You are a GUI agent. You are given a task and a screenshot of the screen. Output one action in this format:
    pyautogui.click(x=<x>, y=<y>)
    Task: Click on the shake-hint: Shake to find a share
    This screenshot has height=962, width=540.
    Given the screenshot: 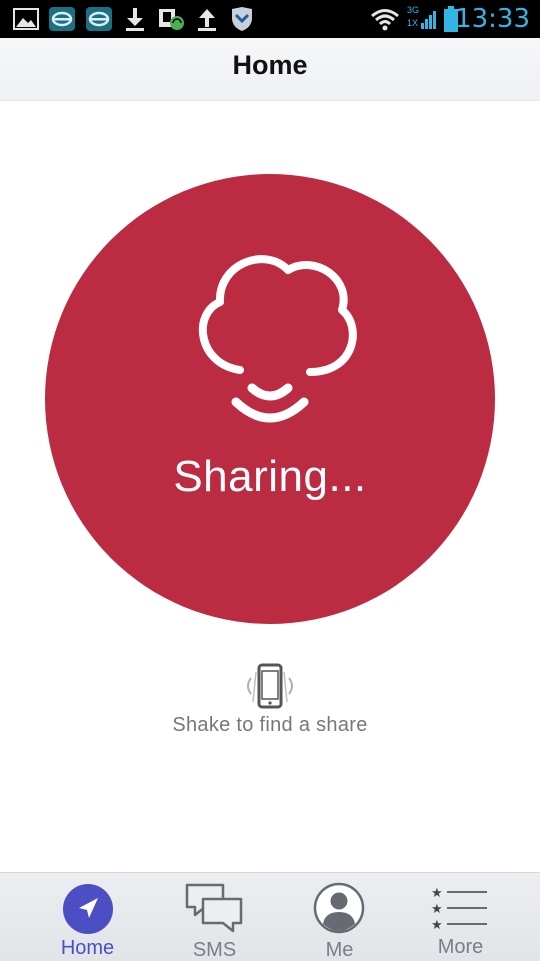 What is the action you would take?
    pyautogui.click(x=270, y=725)
    